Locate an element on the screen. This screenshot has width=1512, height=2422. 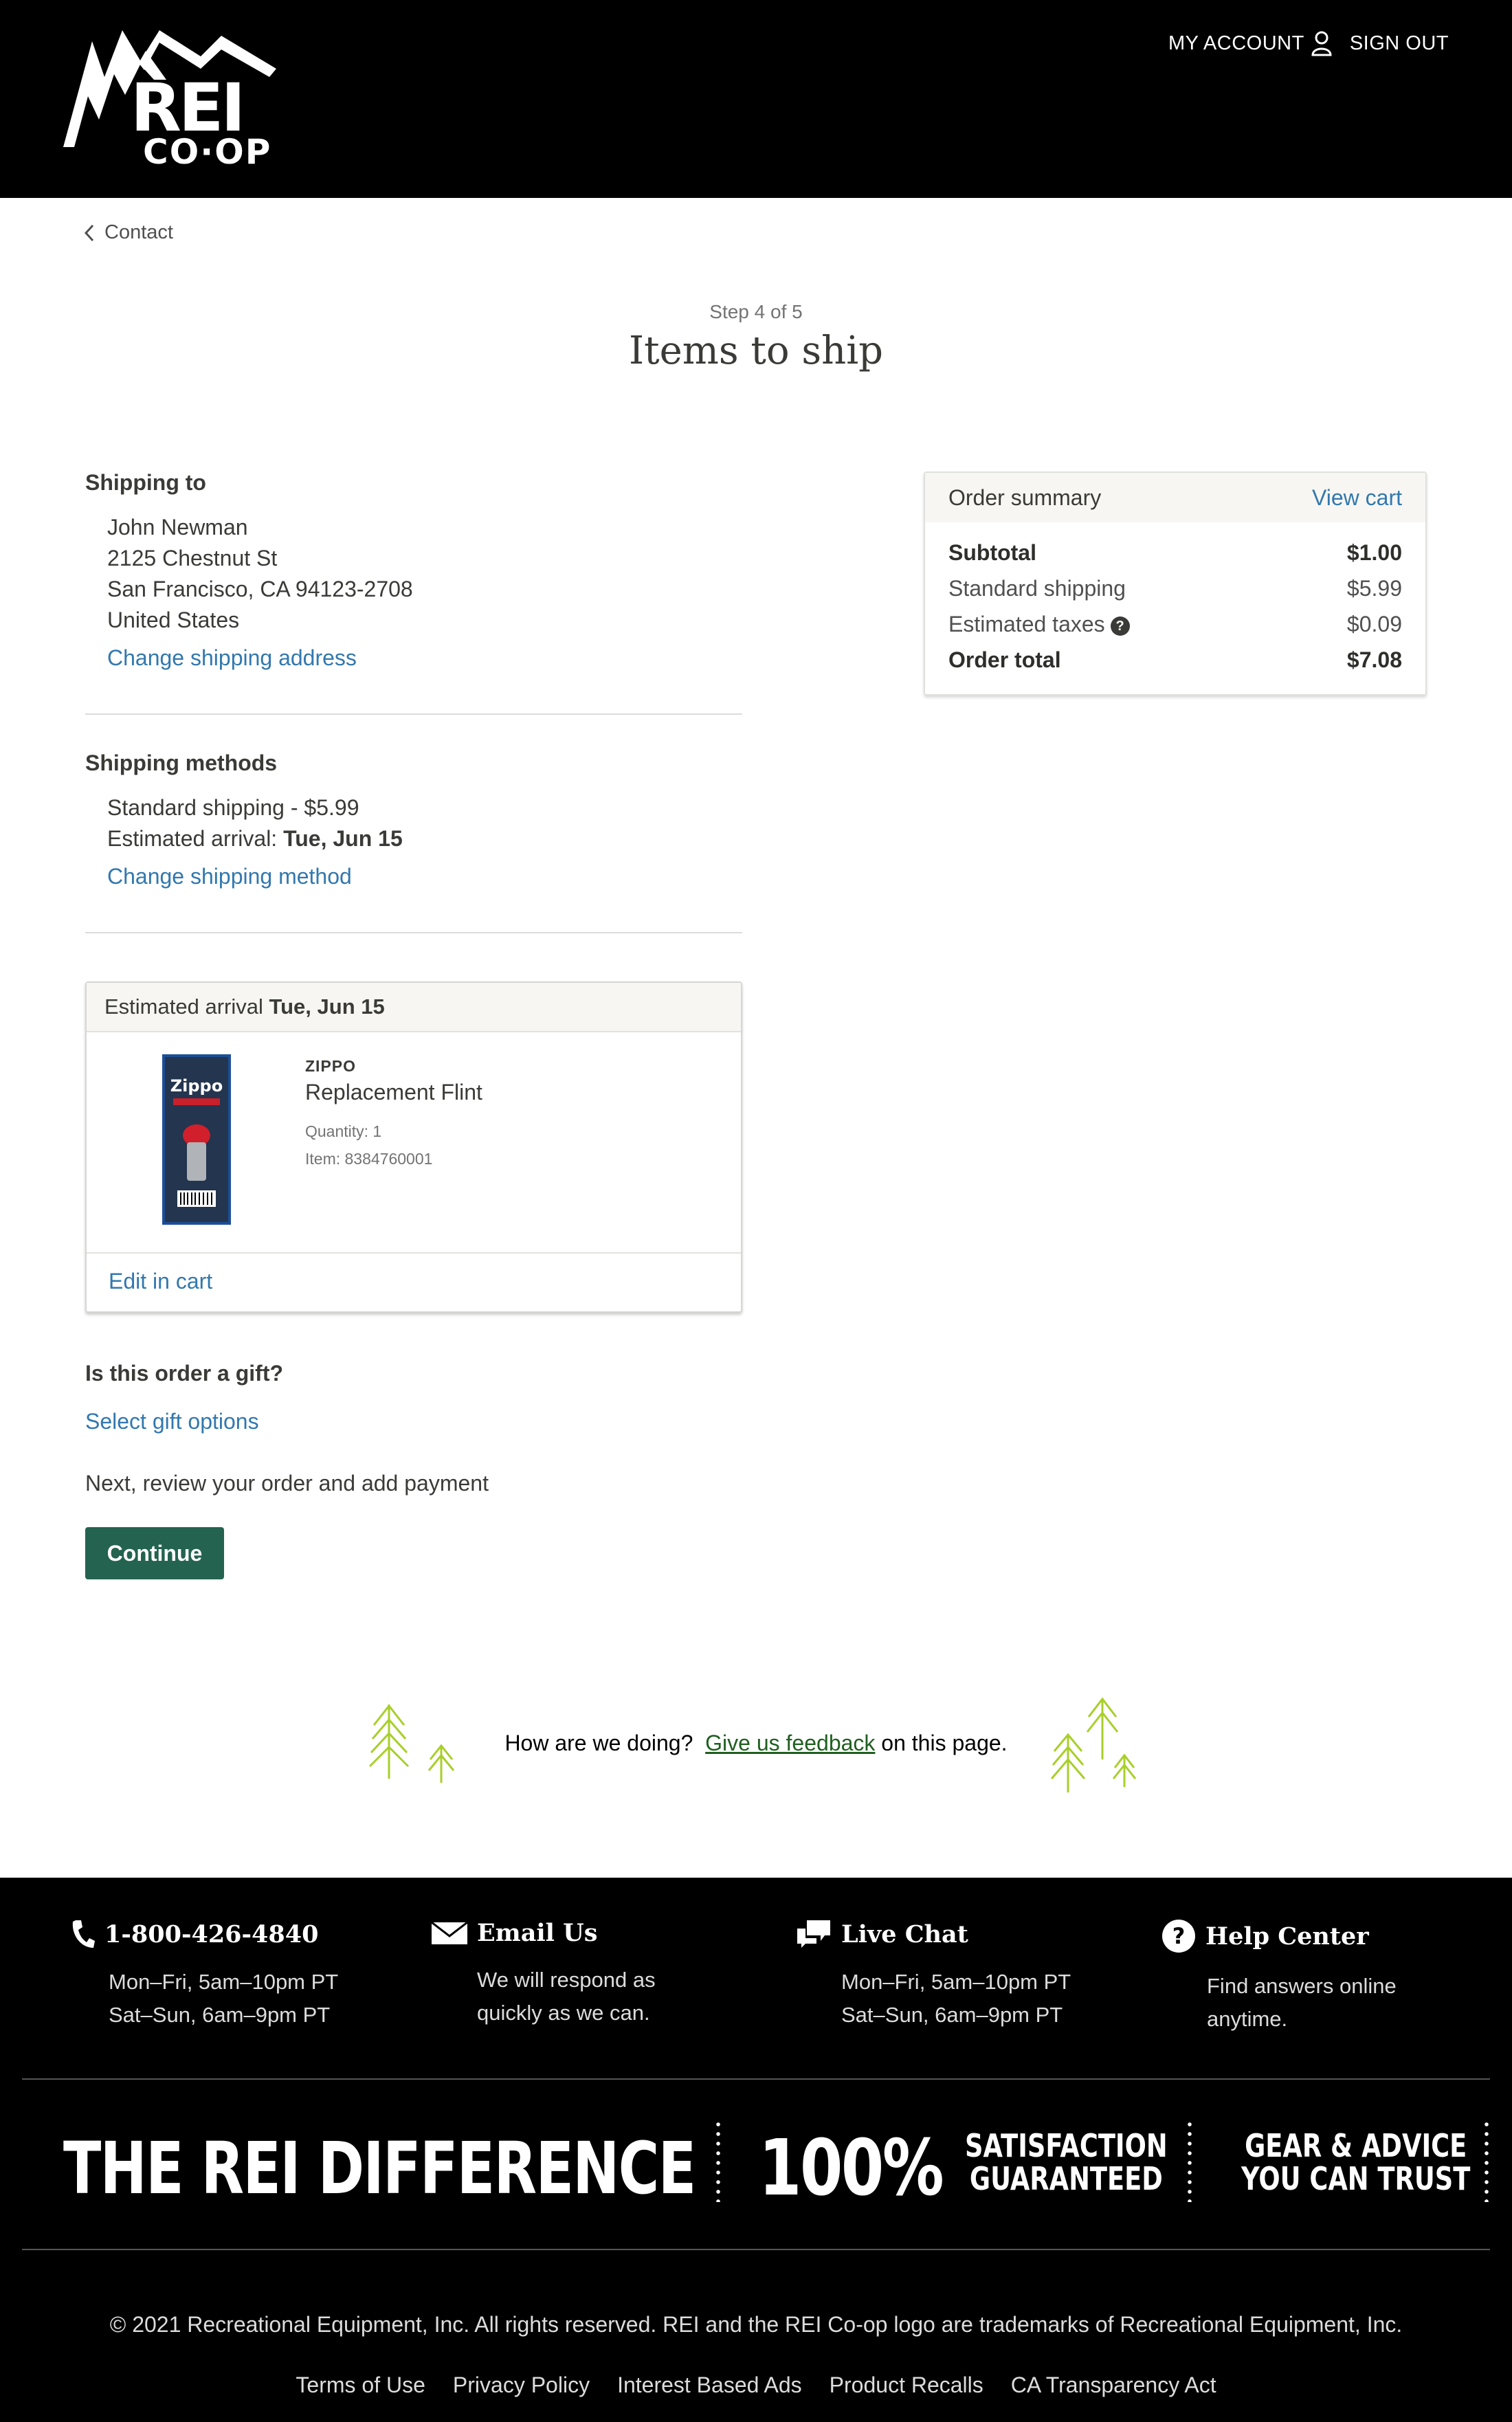
terms-of-use-link: Terms of Use is located at coordinates (360, 2385).